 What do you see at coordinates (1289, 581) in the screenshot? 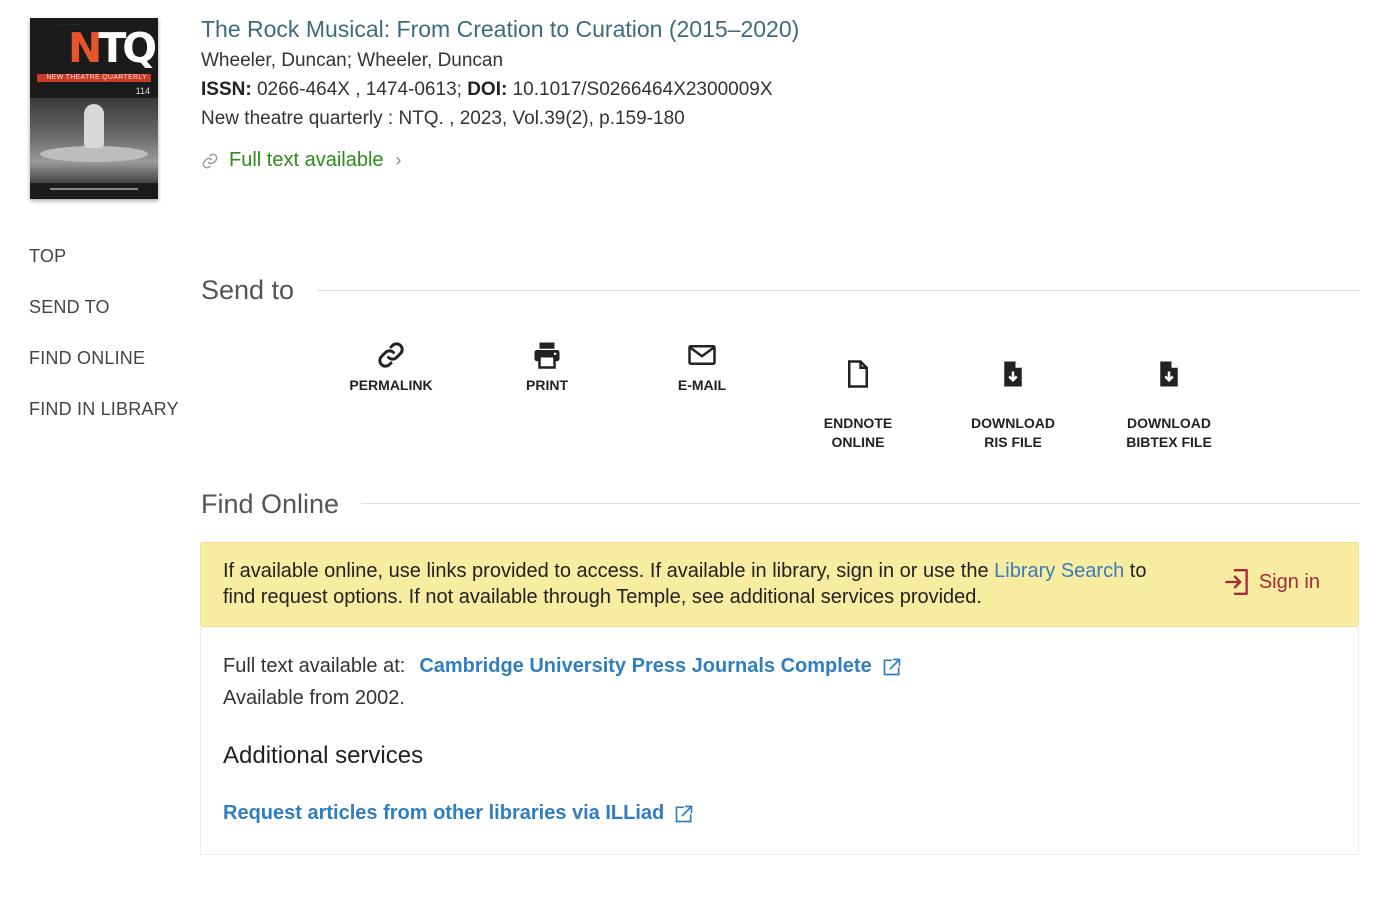
I see `sign-in-label: Sign in` at bounding box center [1289, 581].